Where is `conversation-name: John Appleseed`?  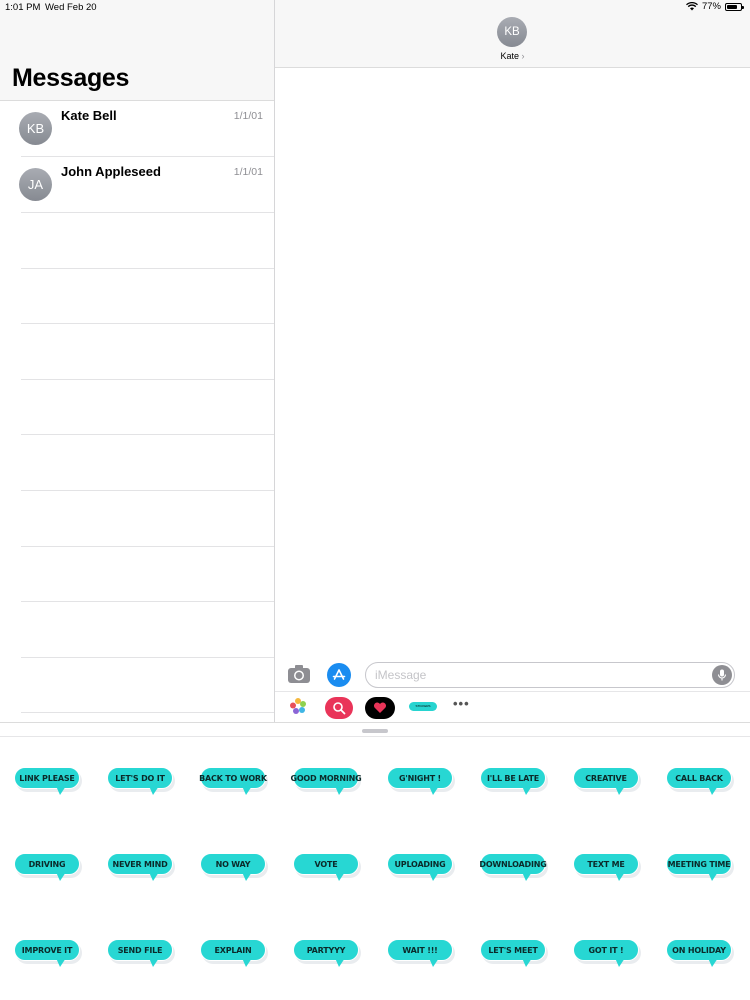
conversation-name: John Appleseed is located at coordinates (111, 171).